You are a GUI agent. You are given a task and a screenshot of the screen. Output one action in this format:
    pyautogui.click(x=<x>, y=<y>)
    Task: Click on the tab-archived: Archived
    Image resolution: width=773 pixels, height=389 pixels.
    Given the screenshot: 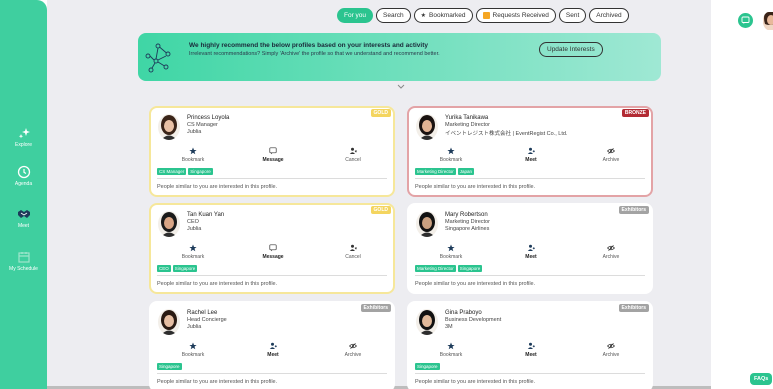 What is the action you would take?
    pyautogui.click(x=609, y=15)
    